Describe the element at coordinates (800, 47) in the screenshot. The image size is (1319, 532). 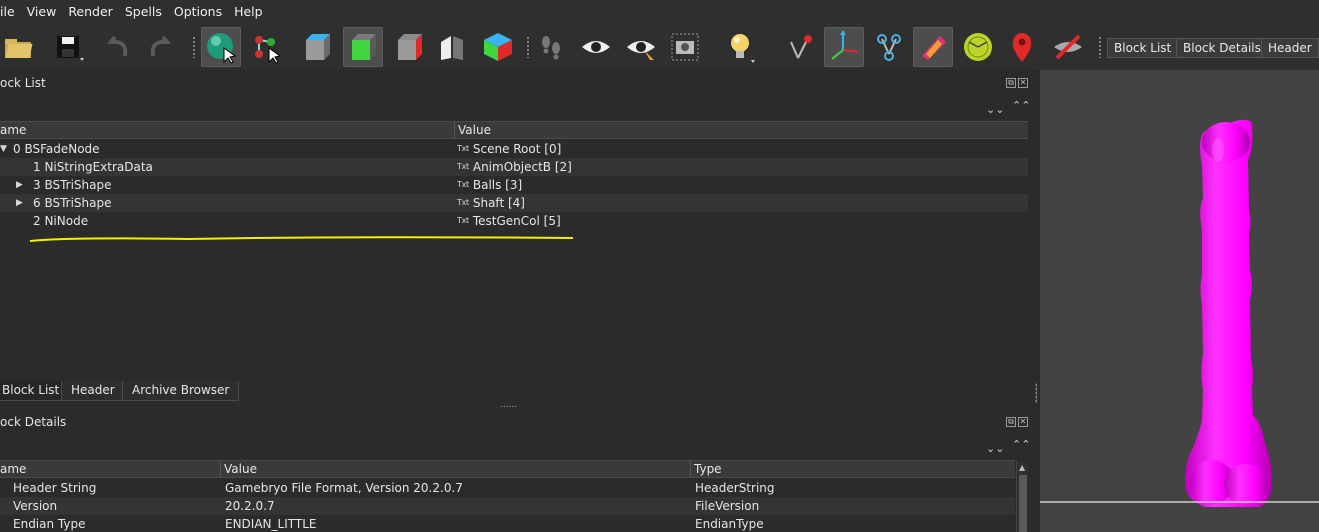
I see `show-axes-icon` at that location.